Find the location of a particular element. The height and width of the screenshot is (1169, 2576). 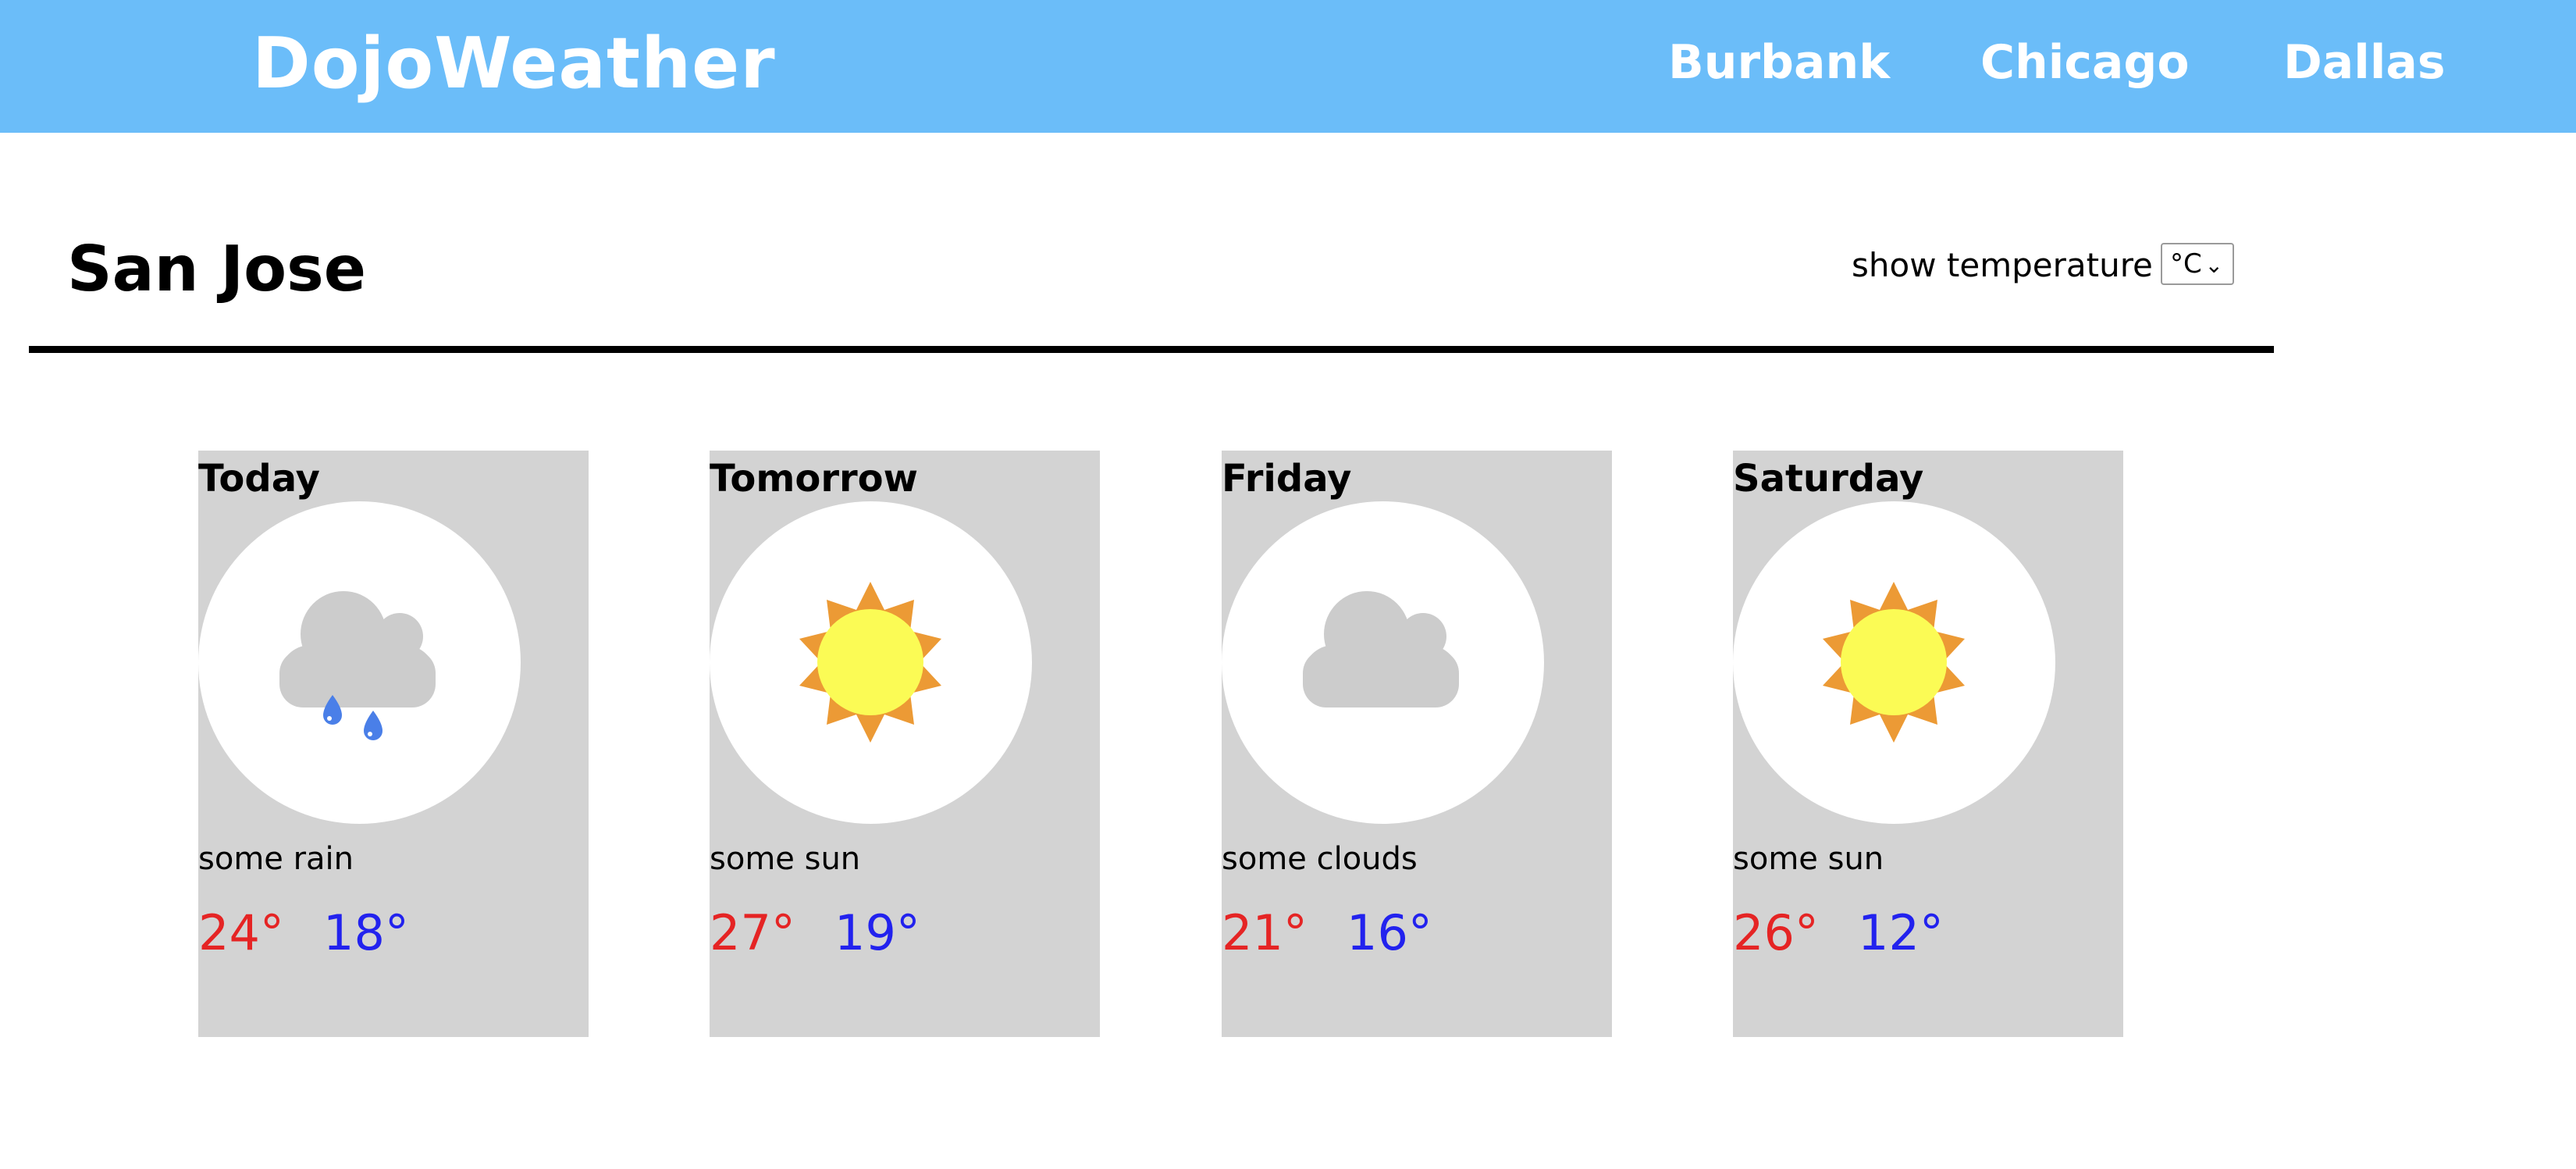

forecast-low-temp: 19° is located at coordinates (877, 932).